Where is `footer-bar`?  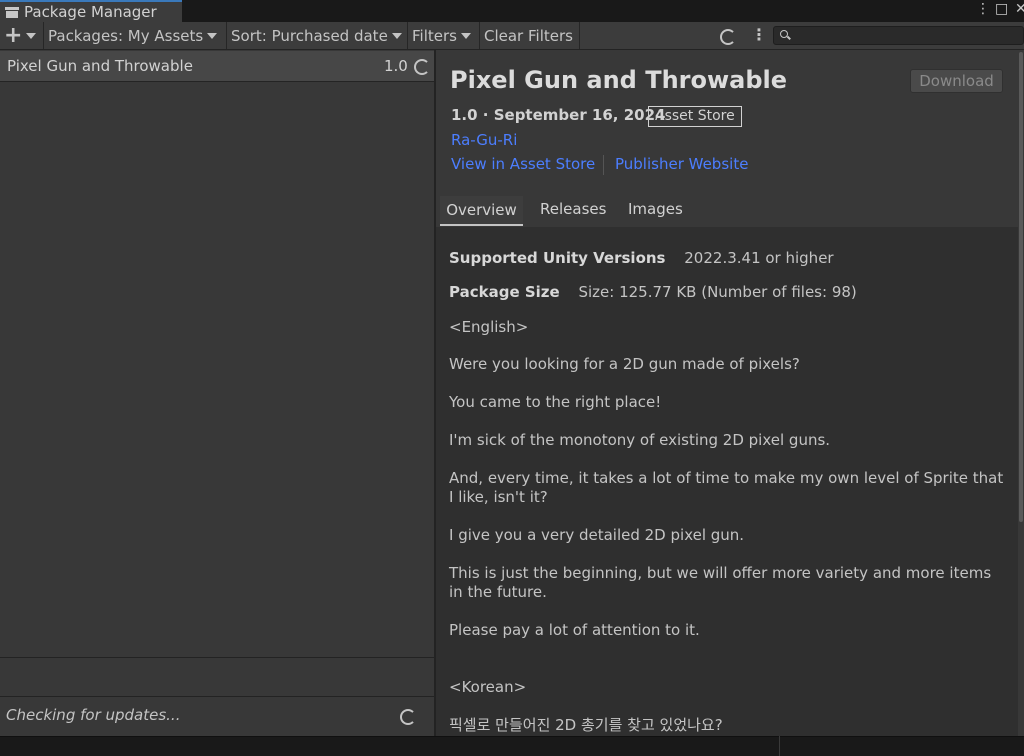 footer-bar is located at coordinates (512, 746).